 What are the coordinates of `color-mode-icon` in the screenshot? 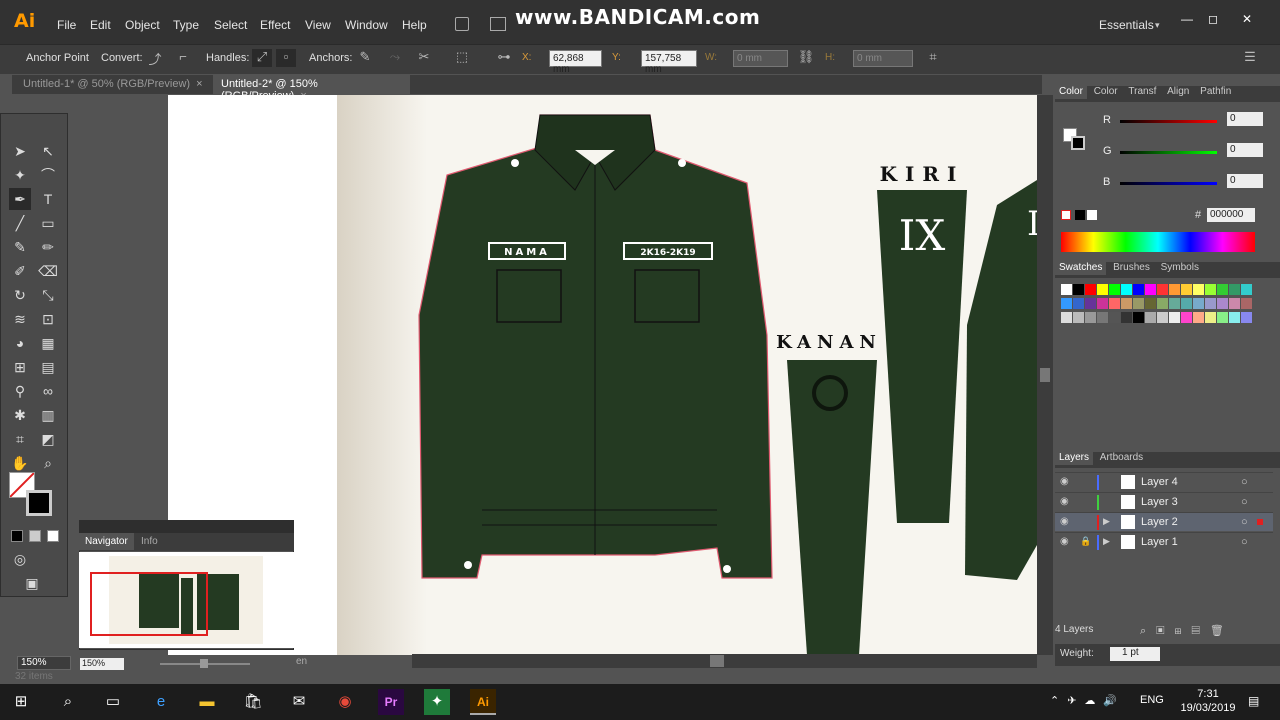 It's located at (17, 536).